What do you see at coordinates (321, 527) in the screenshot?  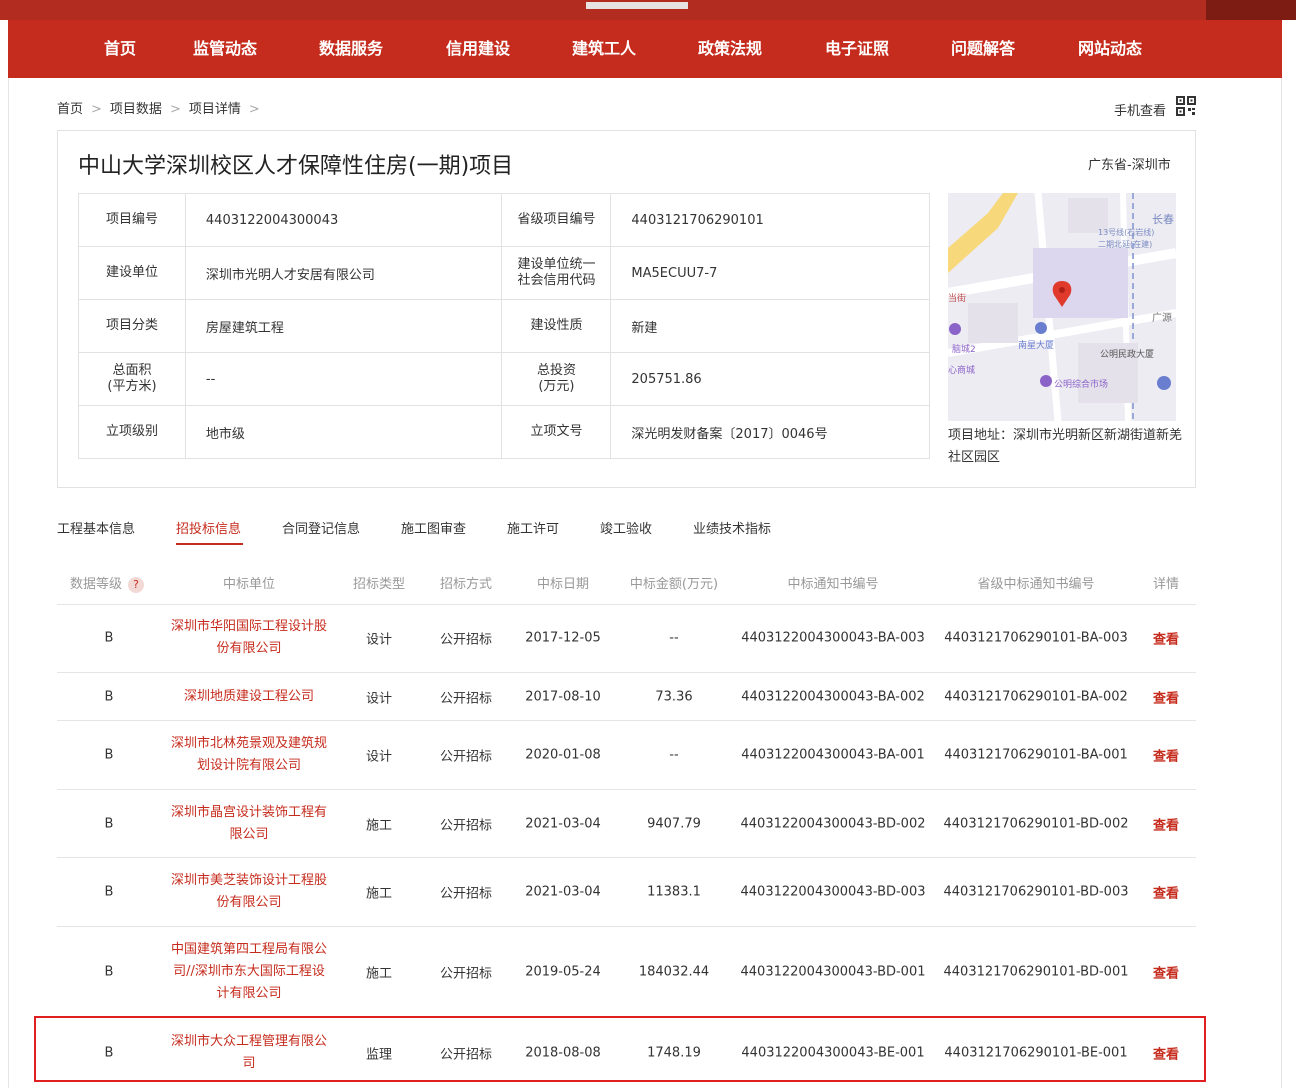 I see `tab-contract-registration: 合同登记信息` at bounding box center [321, 527].